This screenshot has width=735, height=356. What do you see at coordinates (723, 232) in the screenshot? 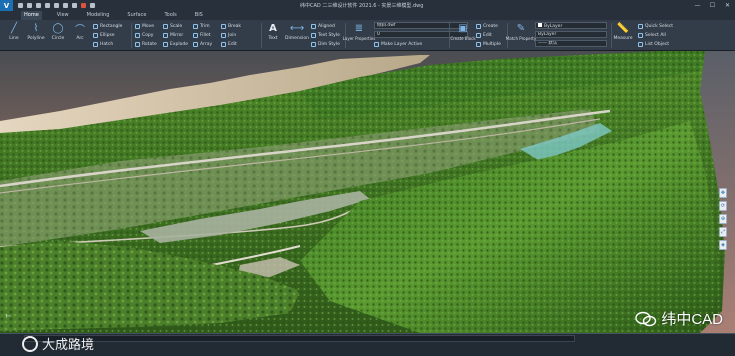
I see `zoom-extents-icon: ⤢` at bounding box center [723, 232].